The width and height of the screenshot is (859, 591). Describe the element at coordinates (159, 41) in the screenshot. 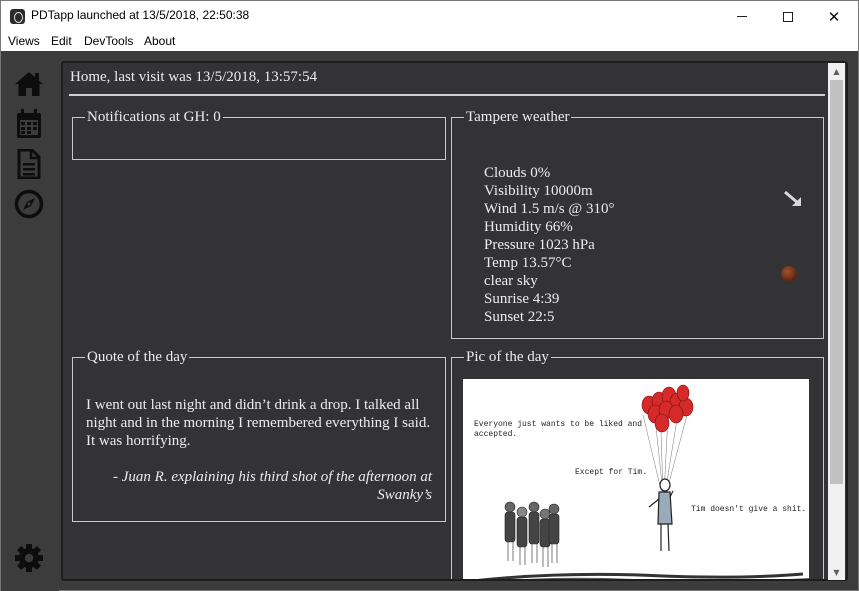

I see `menu-about: About` at that location.